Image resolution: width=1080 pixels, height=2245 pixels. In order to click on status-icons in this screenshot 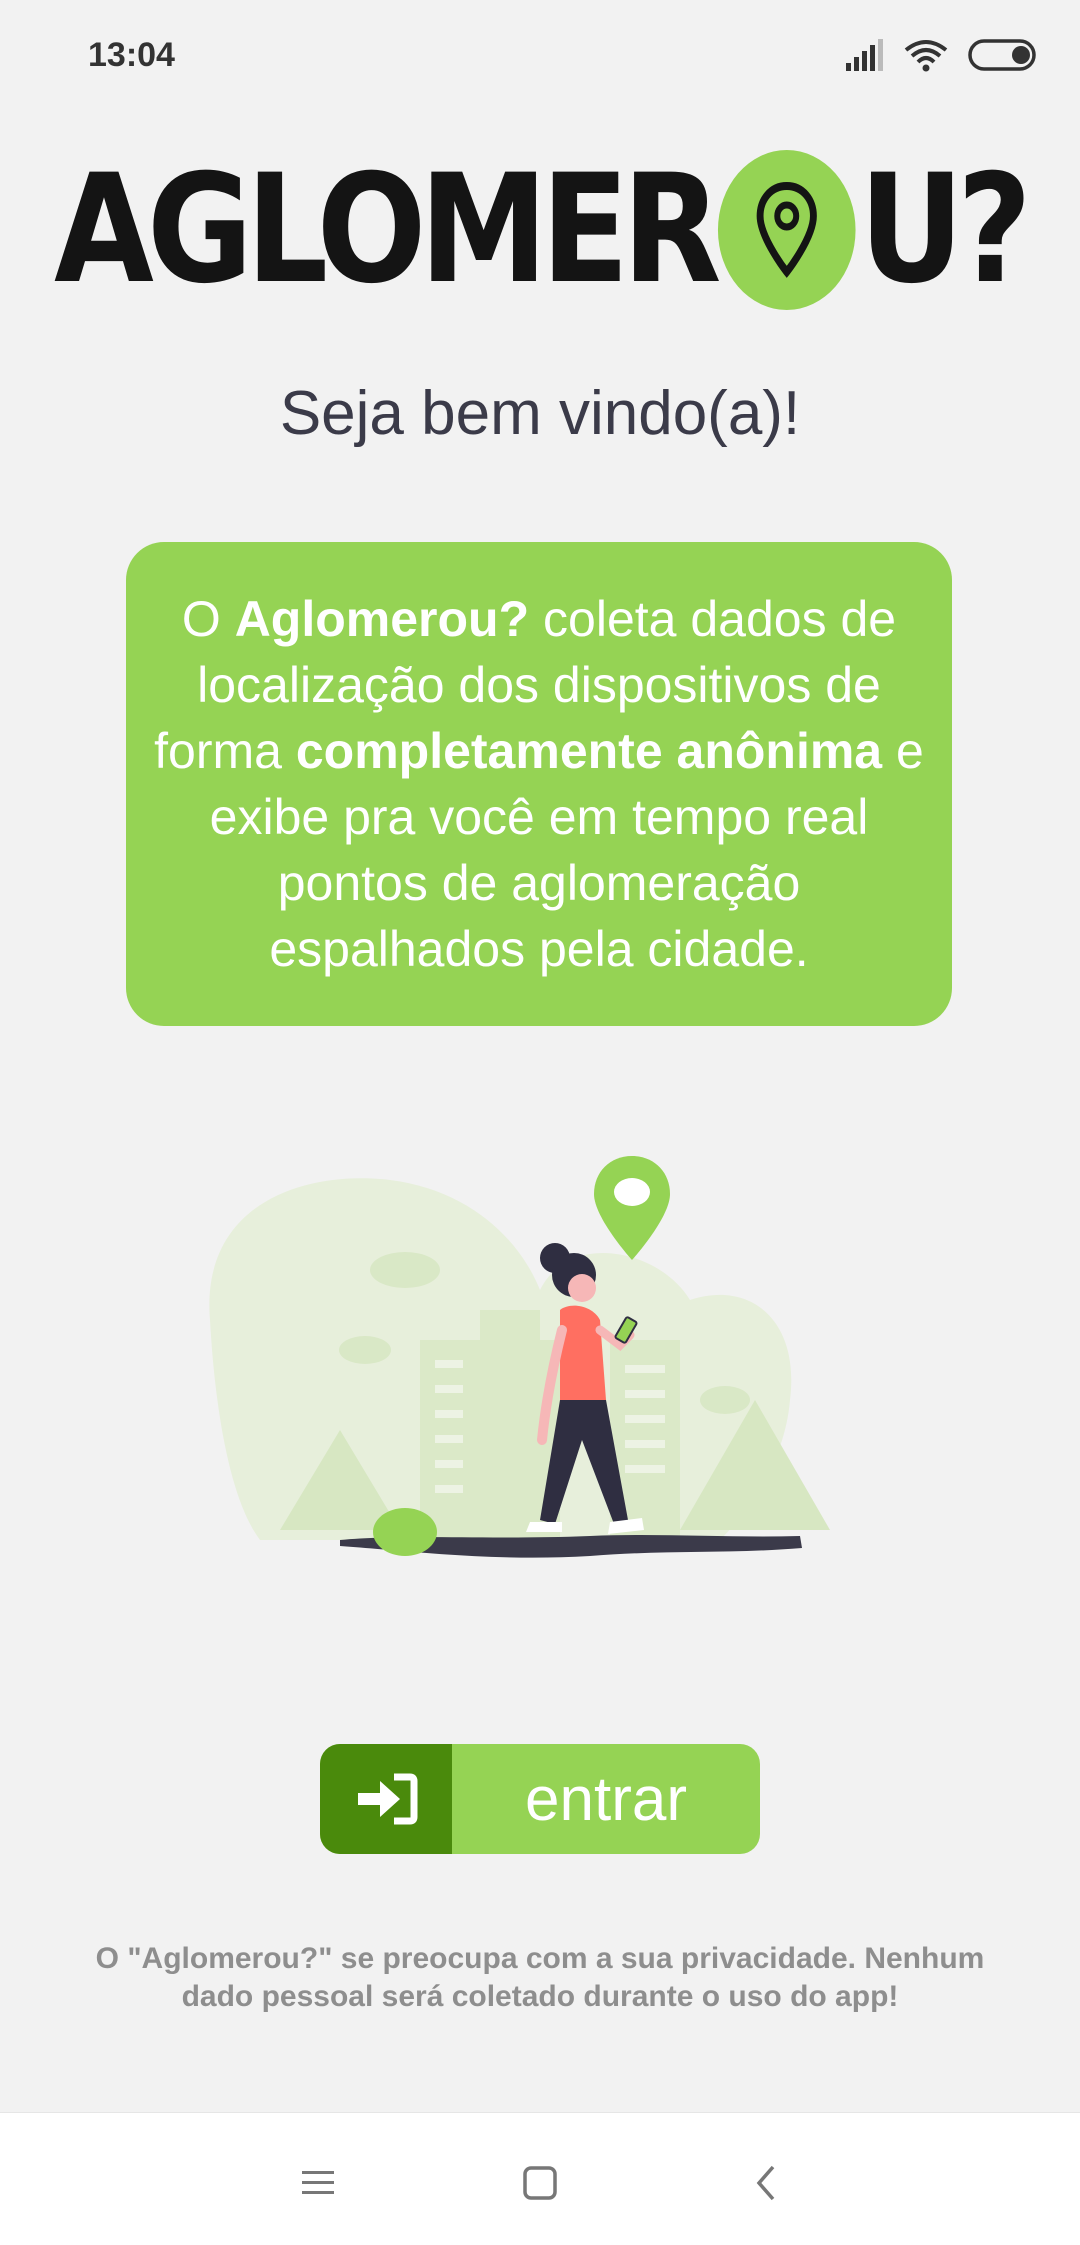, I will do `click(941, 55)`.